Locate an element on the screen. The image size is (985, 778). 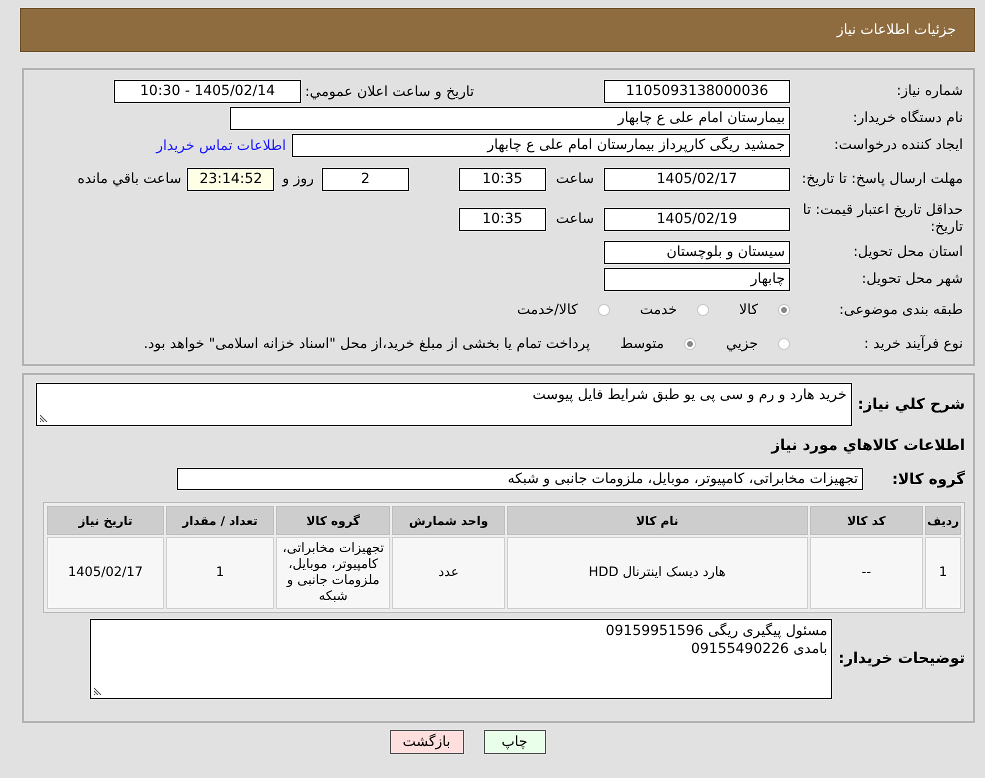
field-label: مهلت ارسال پاسخ: تا تاریخ: is located at coordinates (881, 179).